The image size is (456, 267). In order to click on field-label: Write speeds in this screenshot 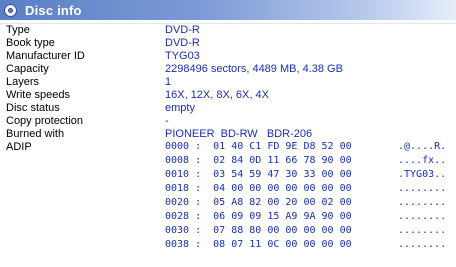, I will do `click(38, 95)`.